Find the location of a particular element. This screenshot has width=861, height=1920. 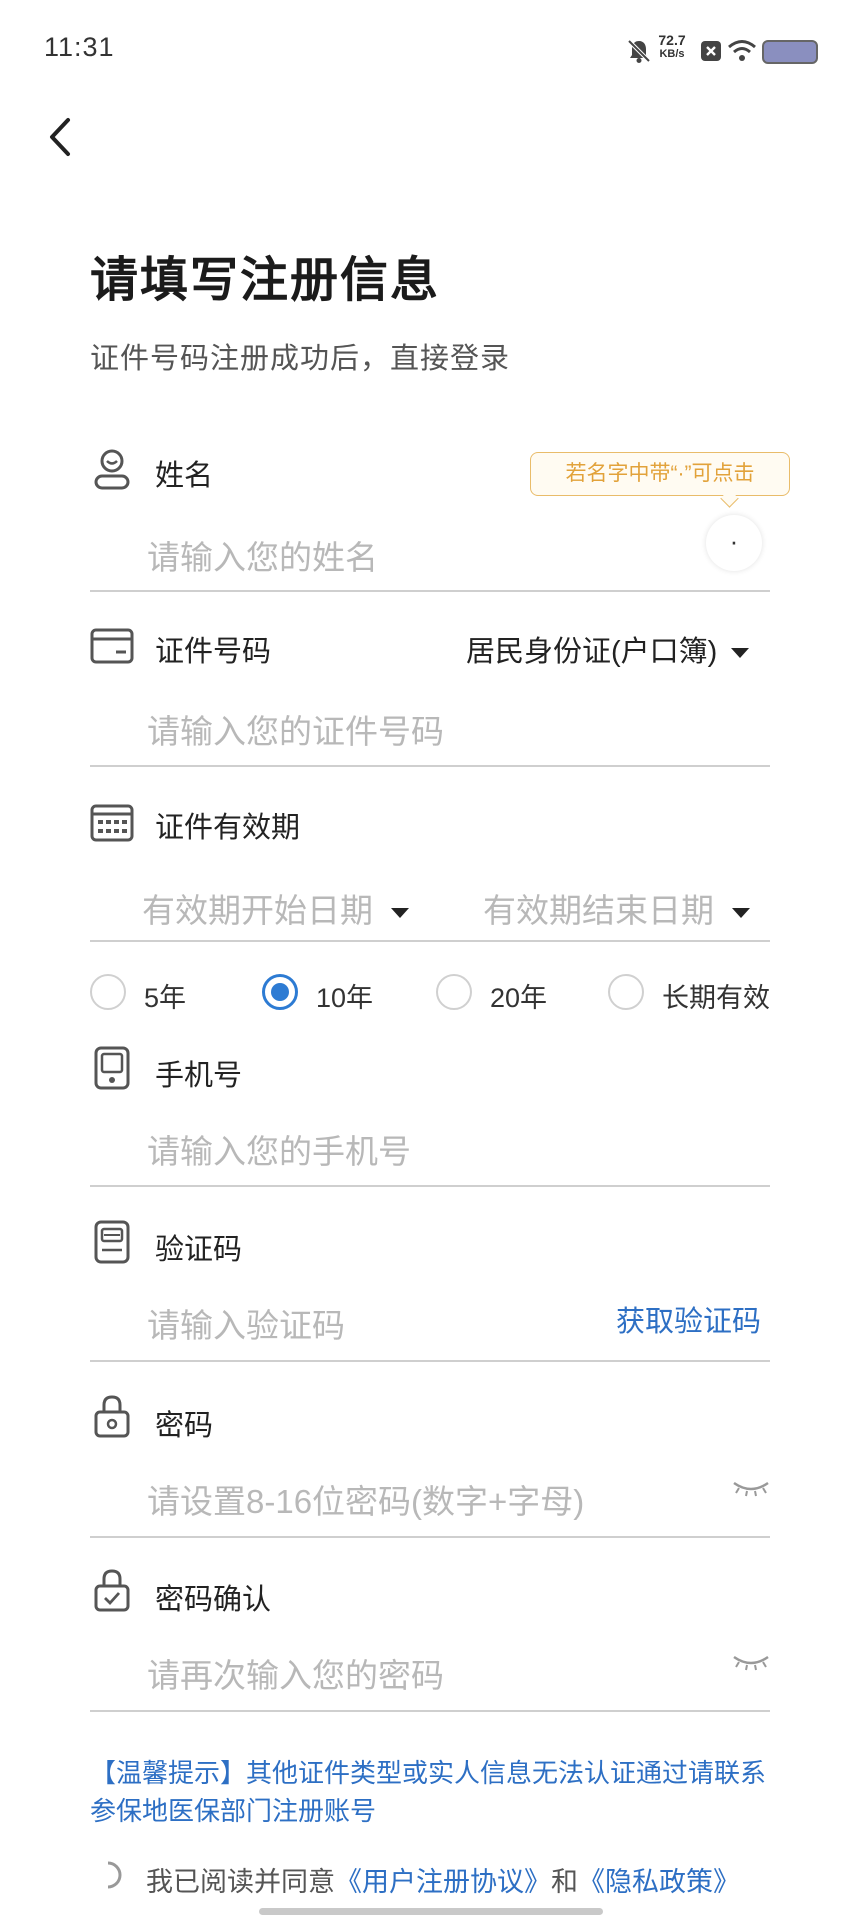

code-input is located at coordinates (367, 1326).